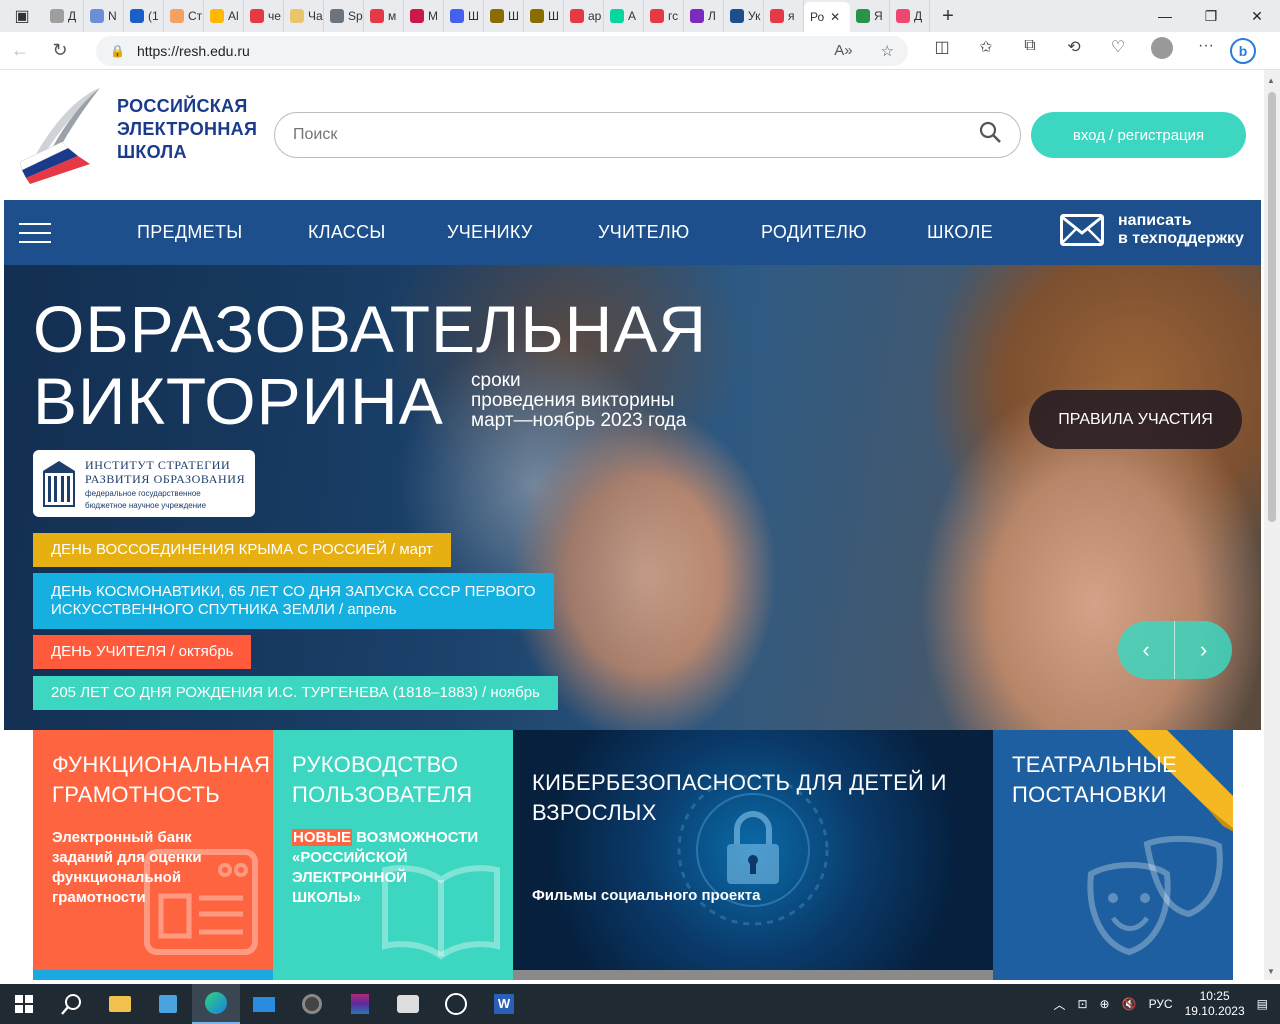 The height and width of the screenshot is (1024, 1280). I want to click on scroll-down-icon: ▼, so click(1271, 971).